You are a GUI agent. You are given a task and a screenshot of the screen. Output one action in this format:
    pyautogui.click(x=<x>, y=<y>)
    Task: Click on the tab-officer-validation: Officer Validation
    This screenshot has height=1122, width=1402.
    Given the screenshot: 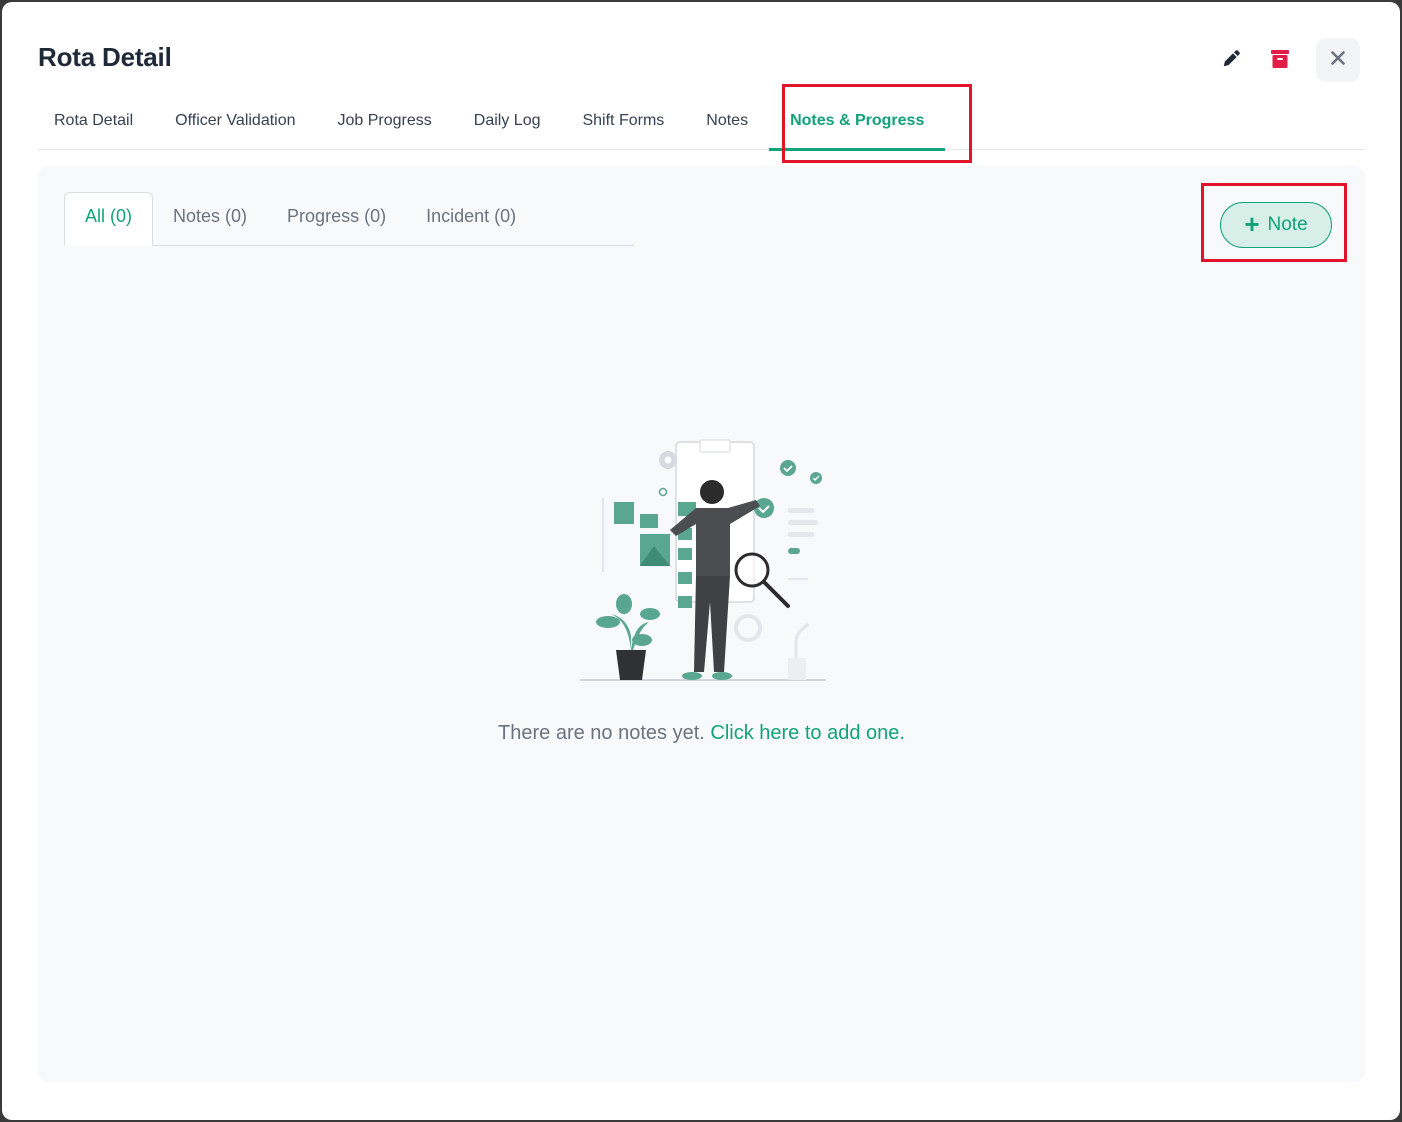 What is the action you would take?
    pyautogui.click(x=235, y=124)
    